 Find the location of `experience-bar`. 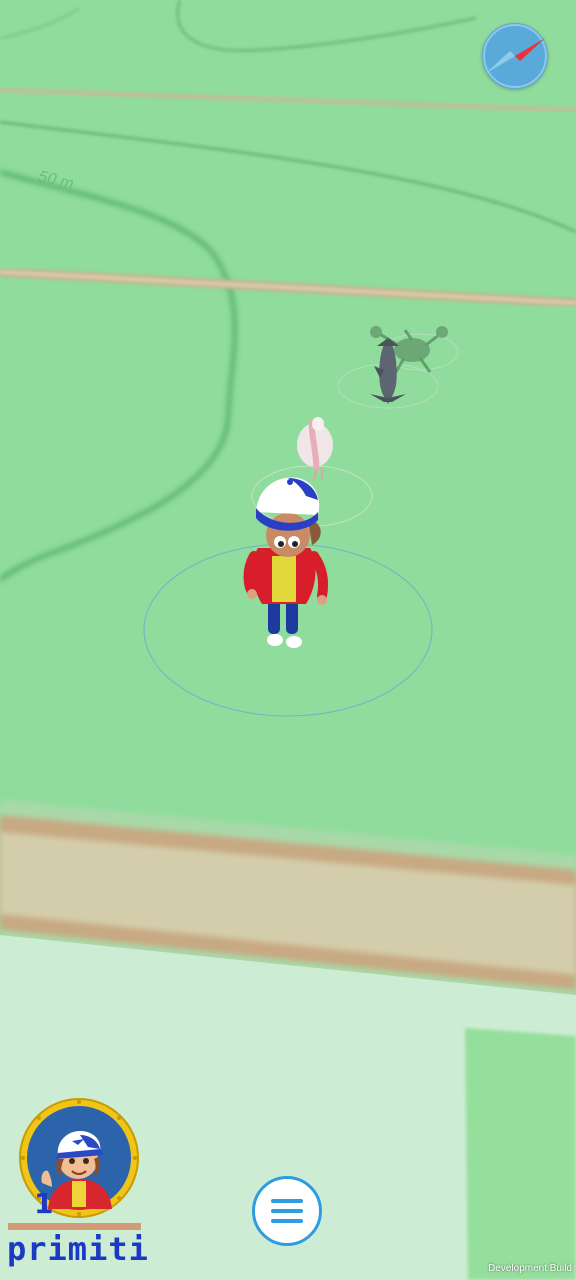

experience-bar is located at coordinates (74, 1226).